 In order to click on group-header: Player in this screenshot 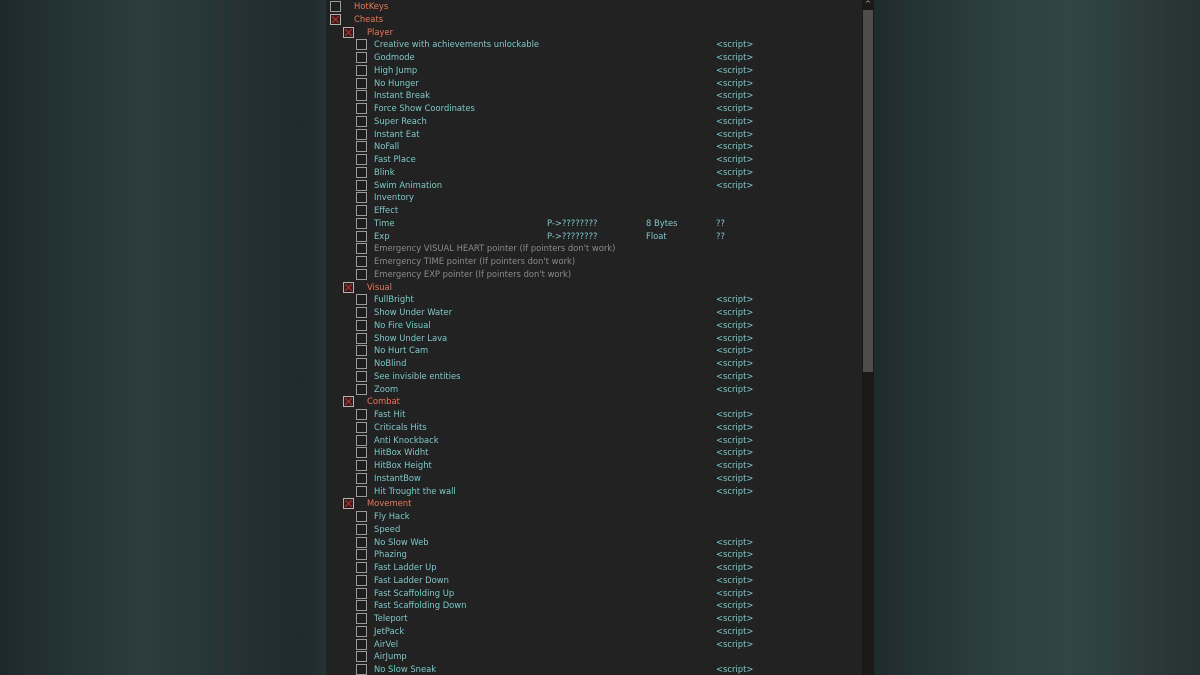, I will do `click(594, 32)`.